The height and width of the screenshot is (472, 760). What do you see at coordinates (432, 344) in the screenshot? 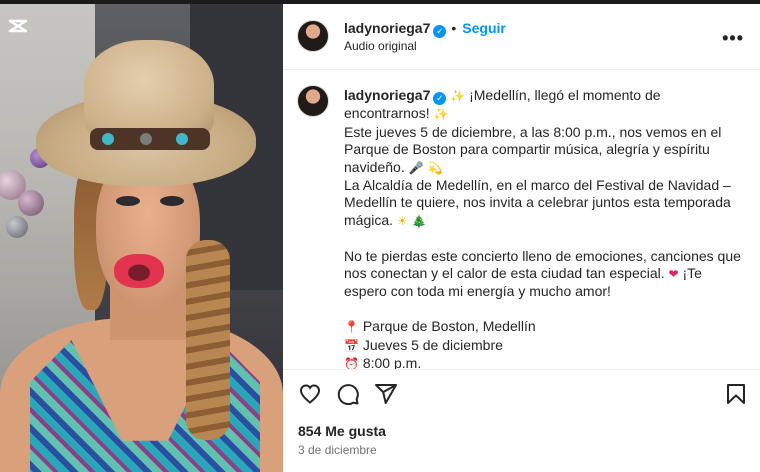
I see `event-day: Jueves 5 de diciembre` at bounding box center [432, 344].